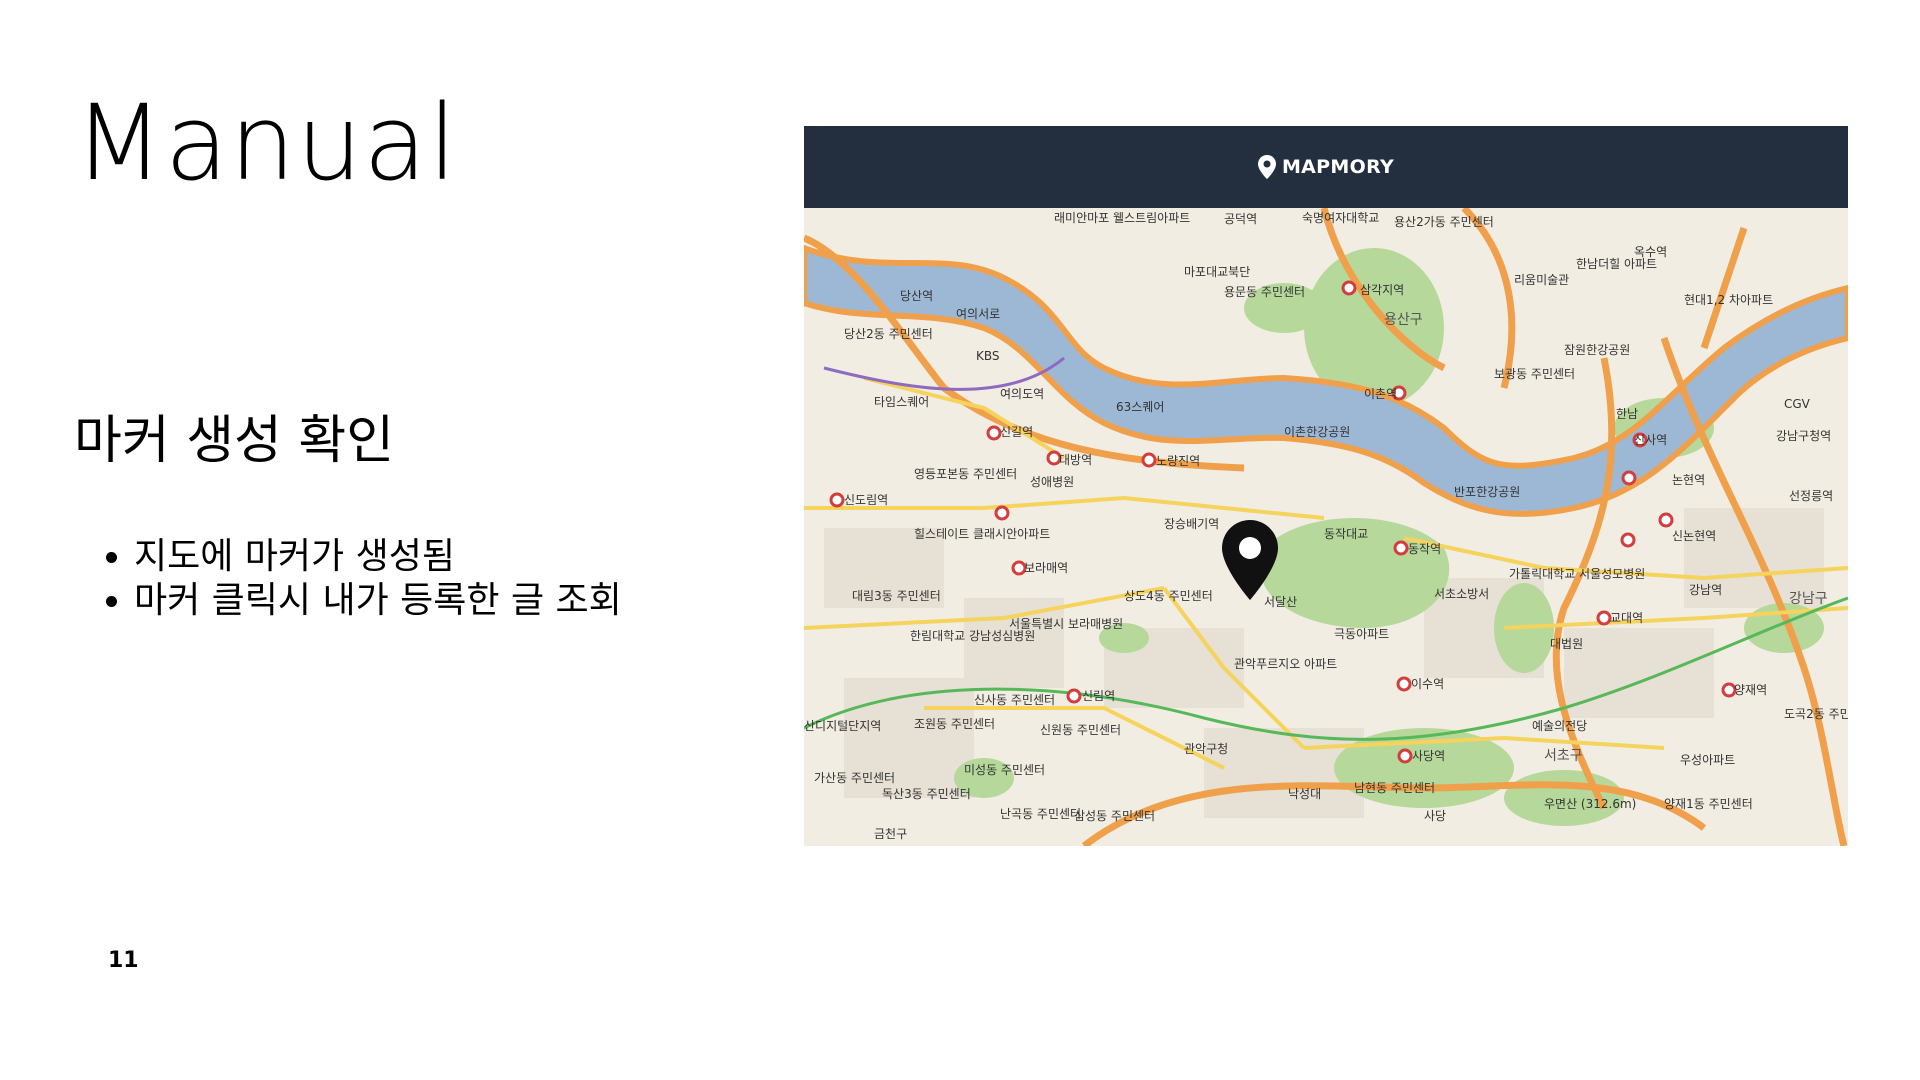 The image size is (1920, 1080). Describe the element at coordinates (1708, 804) in the screenshot. I see `map-label: 양재1동 주민센터` at that location.